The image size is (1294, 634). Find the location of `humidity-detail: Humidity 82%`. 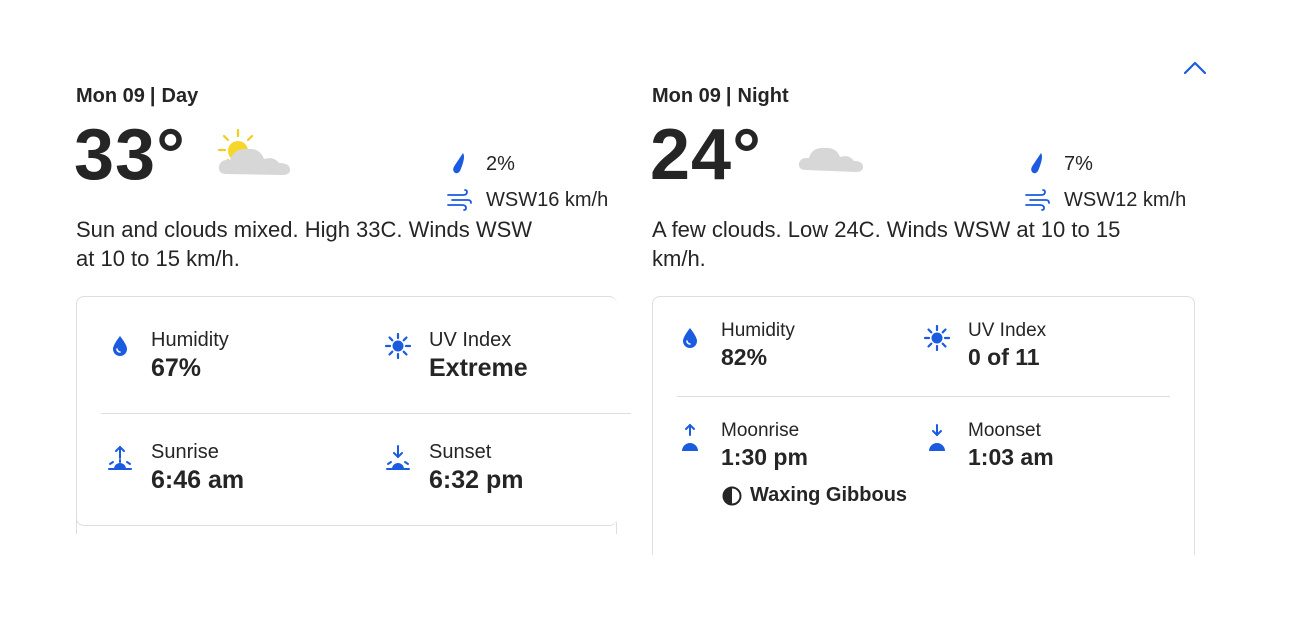

humidity-detail: Humidity 82% is located at coordinates (736, 345).